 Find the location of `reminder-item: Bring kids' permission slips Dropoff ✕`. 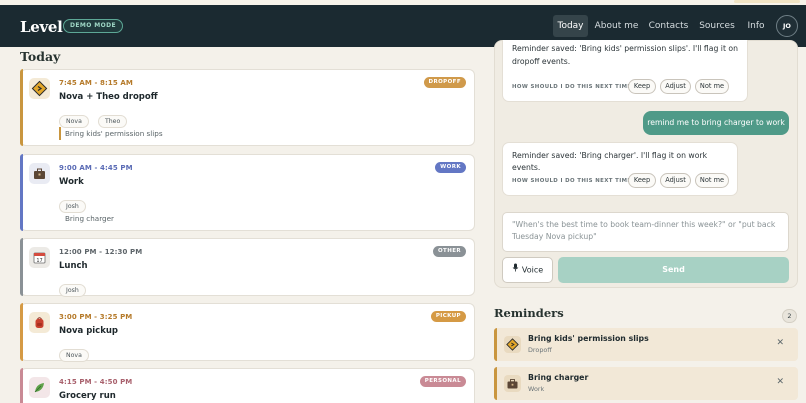

reminder-item: Bring kids' permission slips Dropoff ✕ is located at coordinates (646, 344).